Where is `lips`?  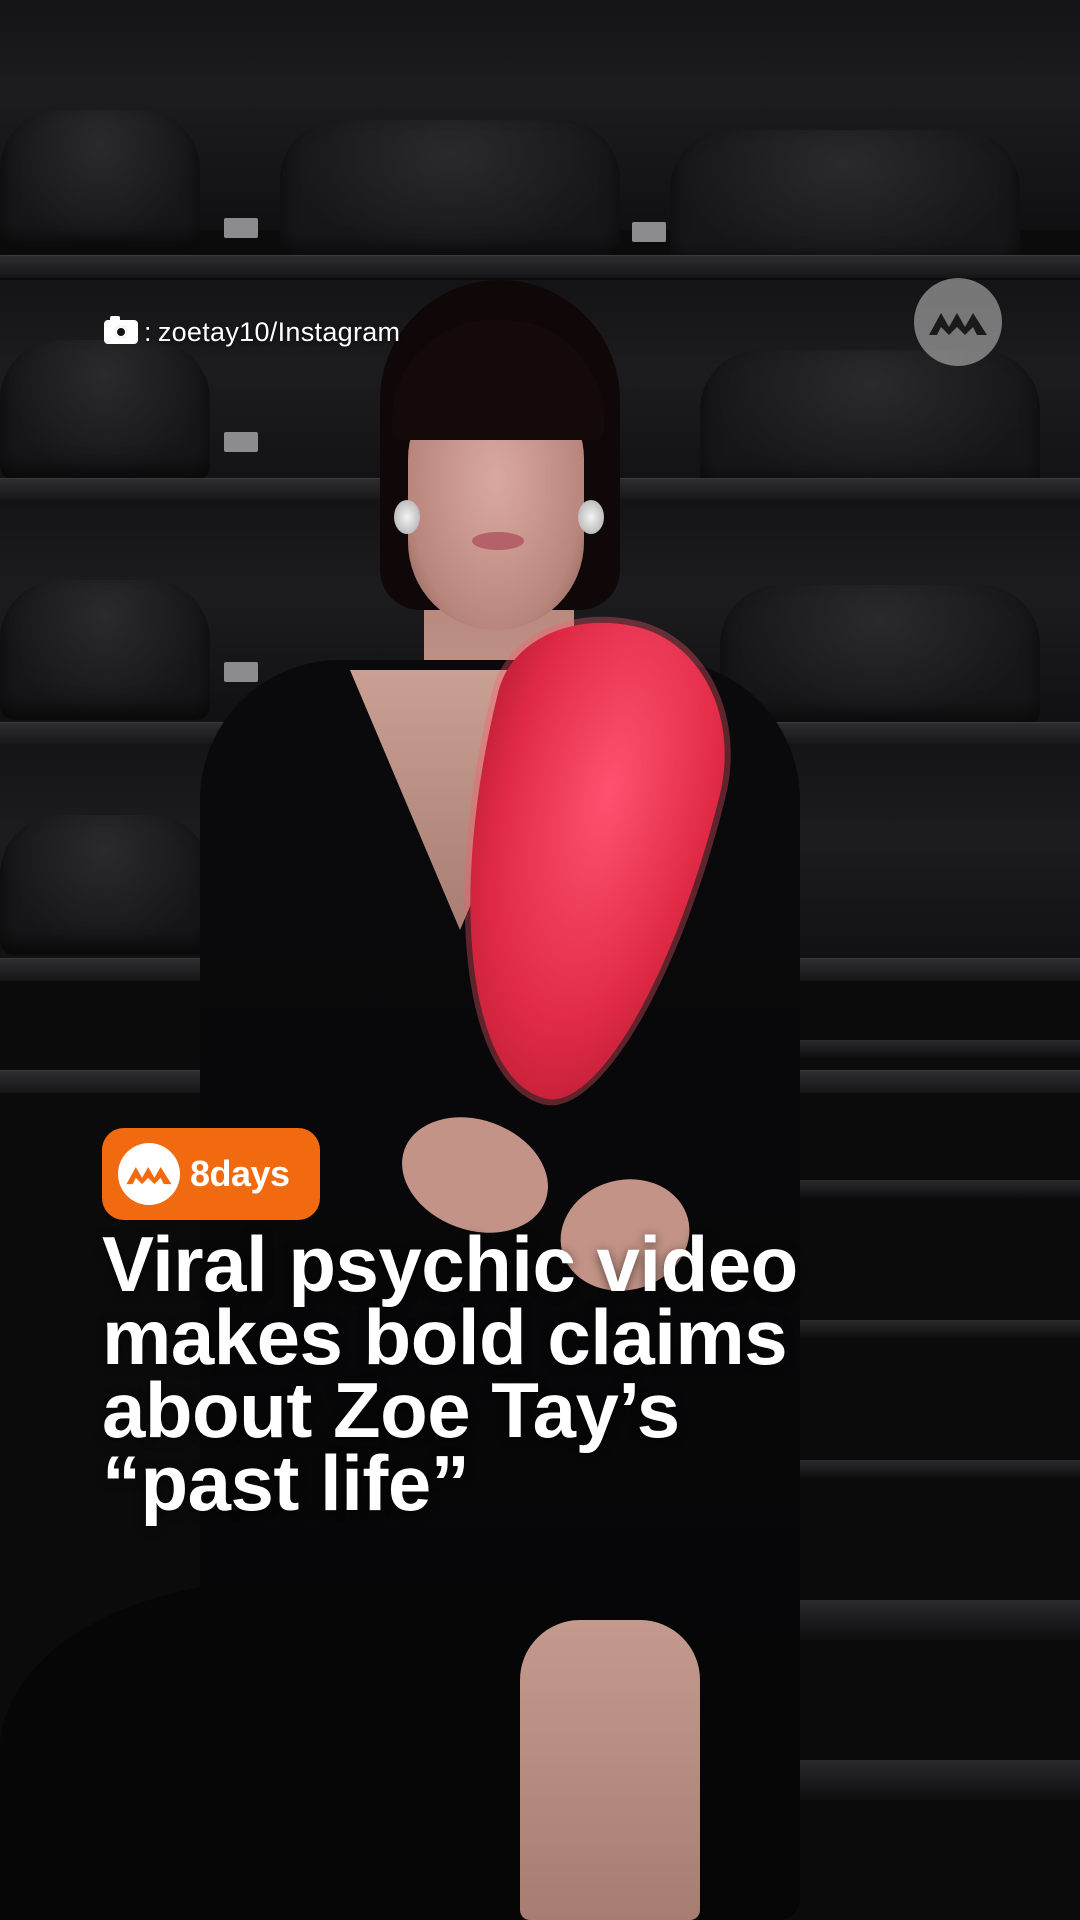
lips is located at coordinates (498, 541).